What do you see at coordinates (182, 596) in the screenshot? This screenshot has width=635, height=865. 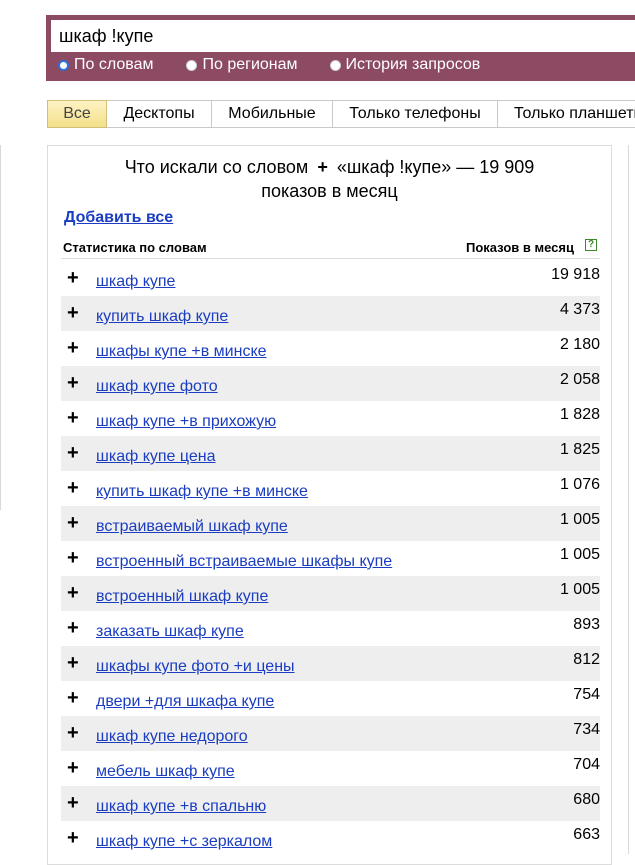 I see `phrase-link: встроенный шкаф купе` at bounding box center [182, 596].